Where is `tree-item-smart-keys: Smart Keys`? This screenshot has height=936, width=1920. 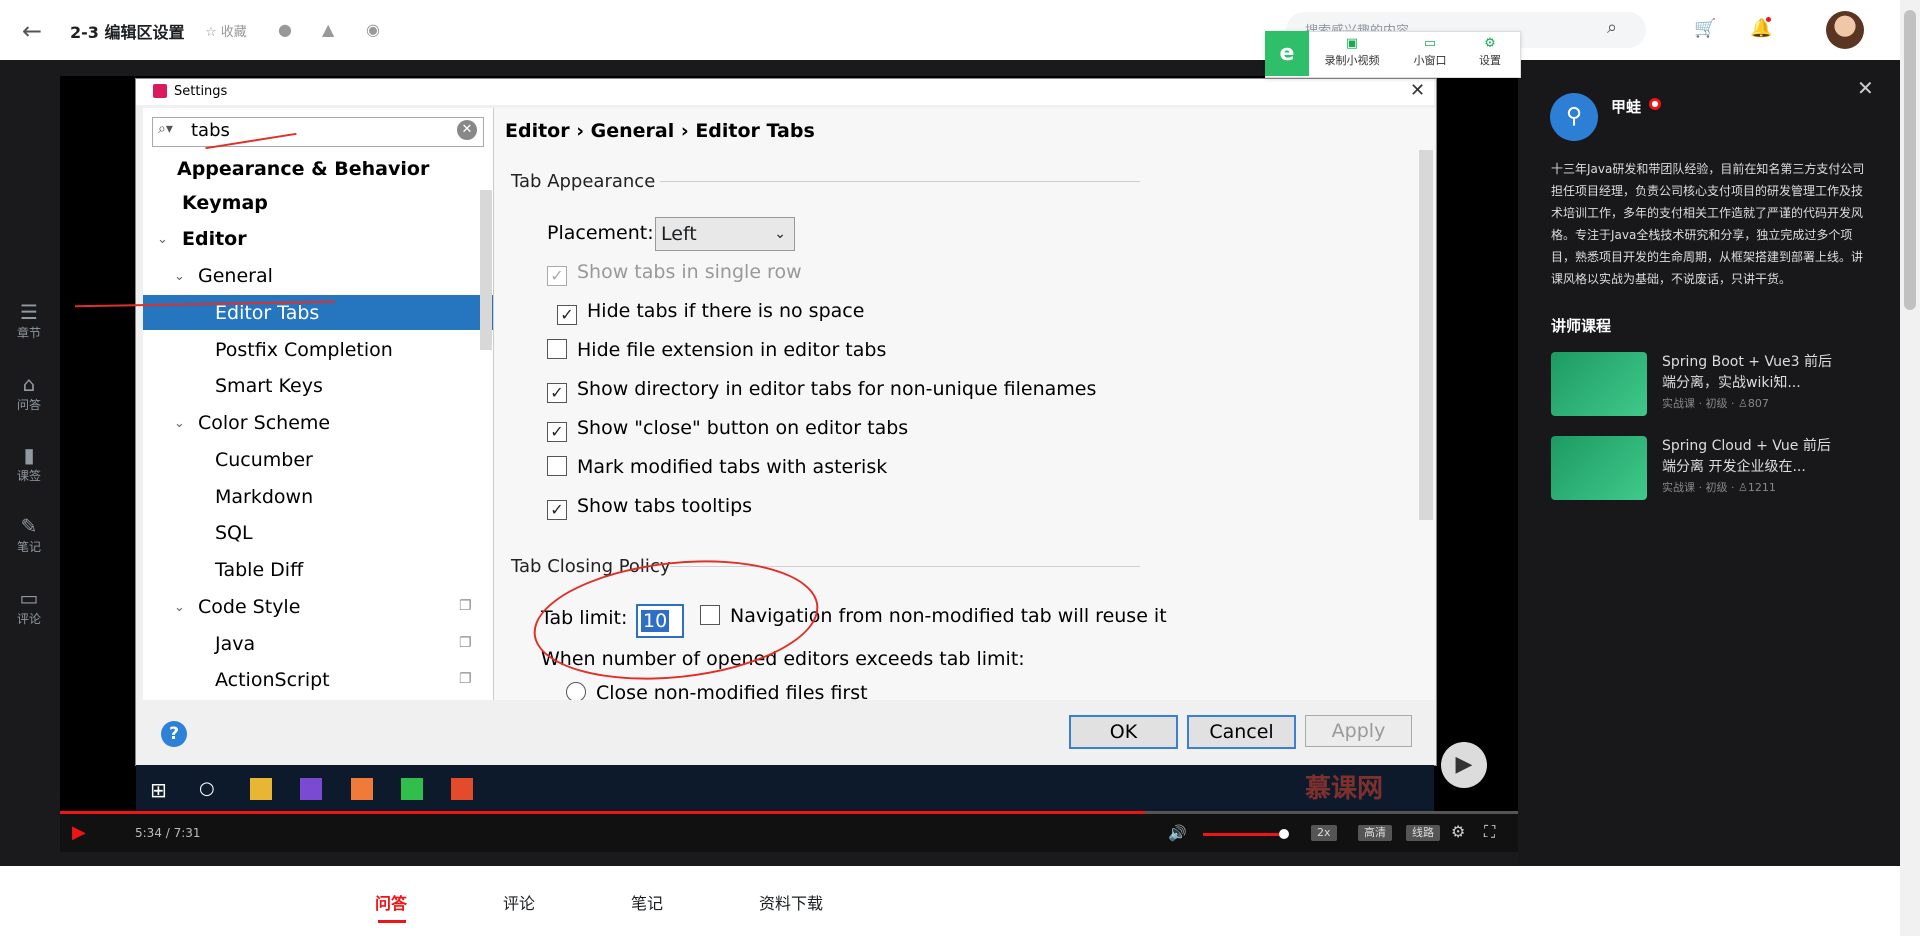
tree-item-smart-keys: Smart Keys is located at coordinates (269, 386).